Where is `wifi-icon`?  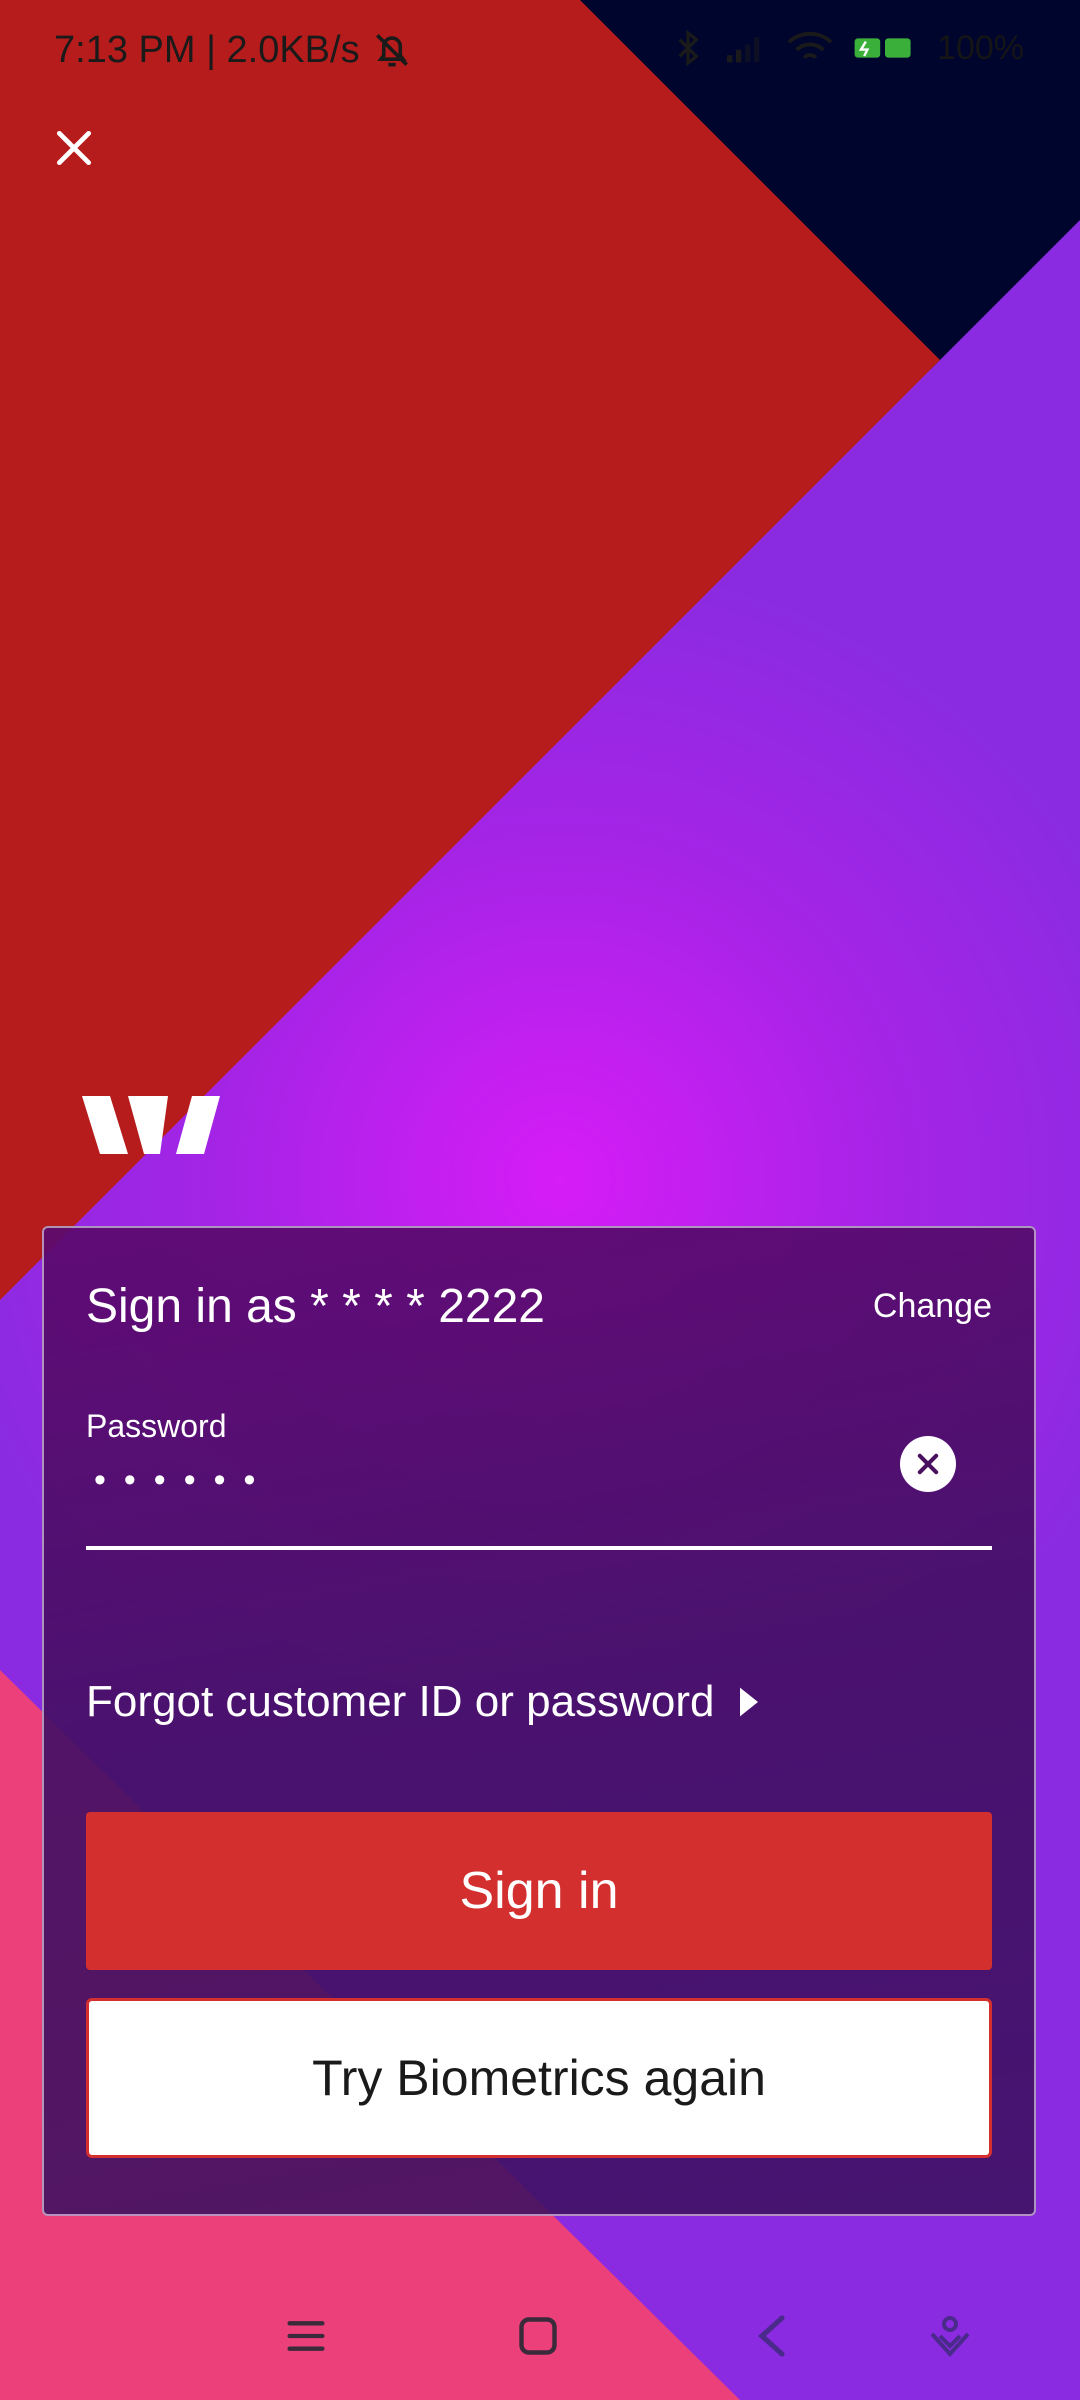 wifi-icon is located at coordinates (810, 48).